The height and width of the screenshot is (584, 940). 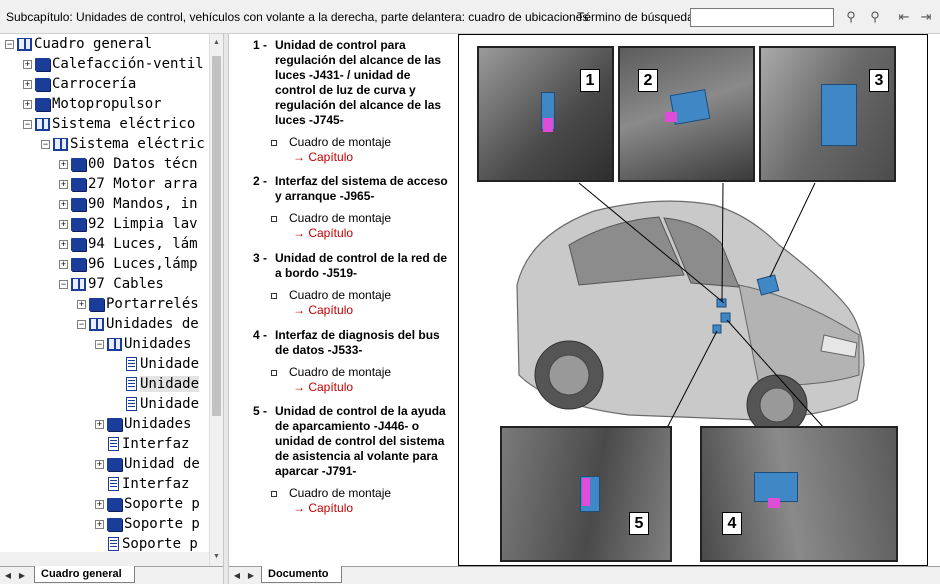 What do you see at coordinates (762, 17) in the screenshot?
I see `search-input` at bounding box center [762, 17].